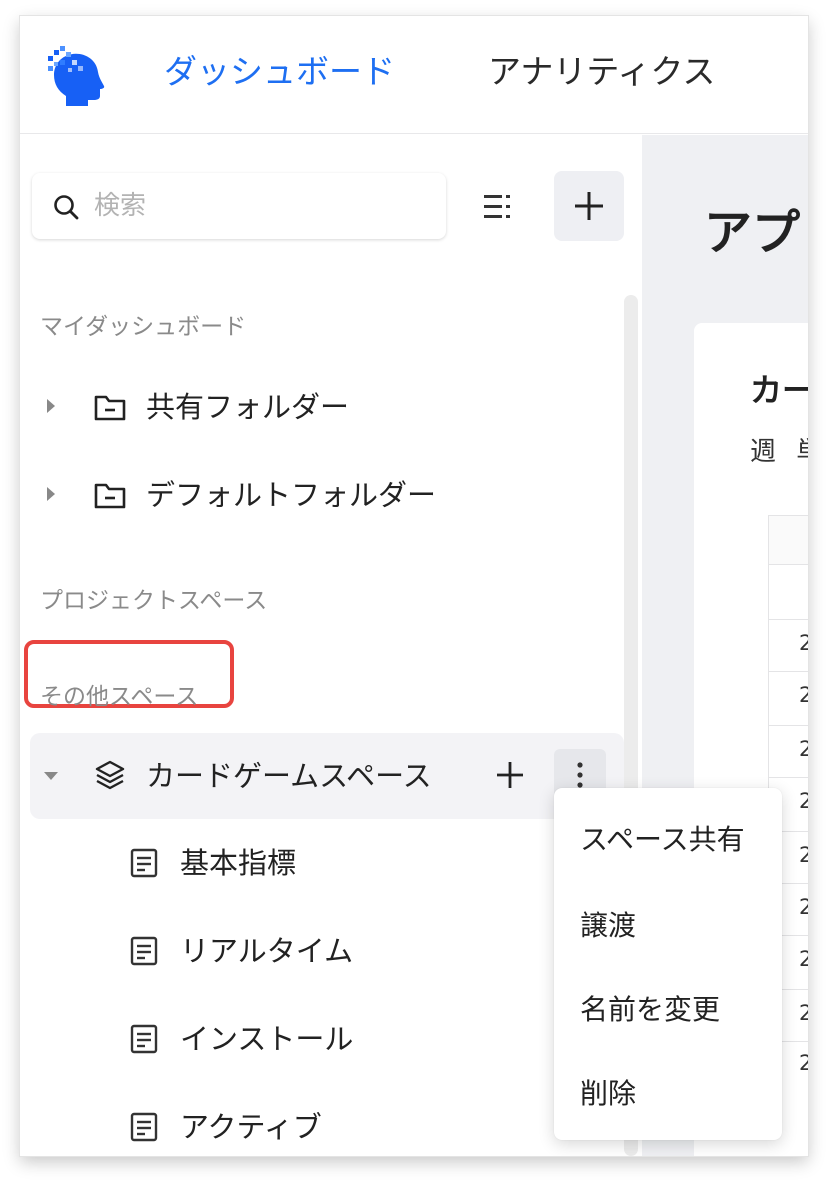  I want to click on search-box, so click(239, 206).